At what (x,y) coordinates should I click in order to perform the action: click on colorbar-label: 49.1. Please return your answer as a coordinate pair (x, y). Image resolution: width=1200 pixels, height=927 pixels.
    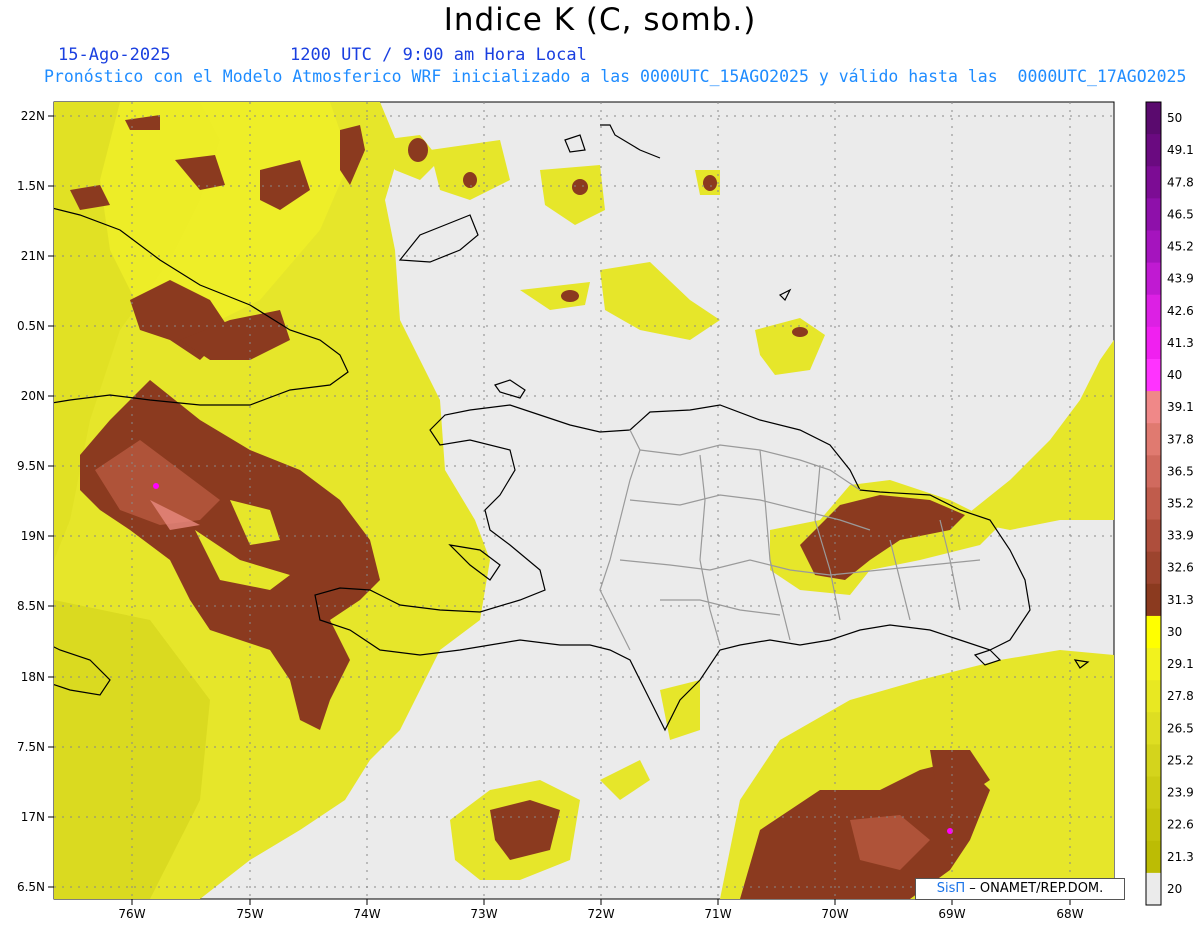
    Looking at the image, I should click on (1180, 150).